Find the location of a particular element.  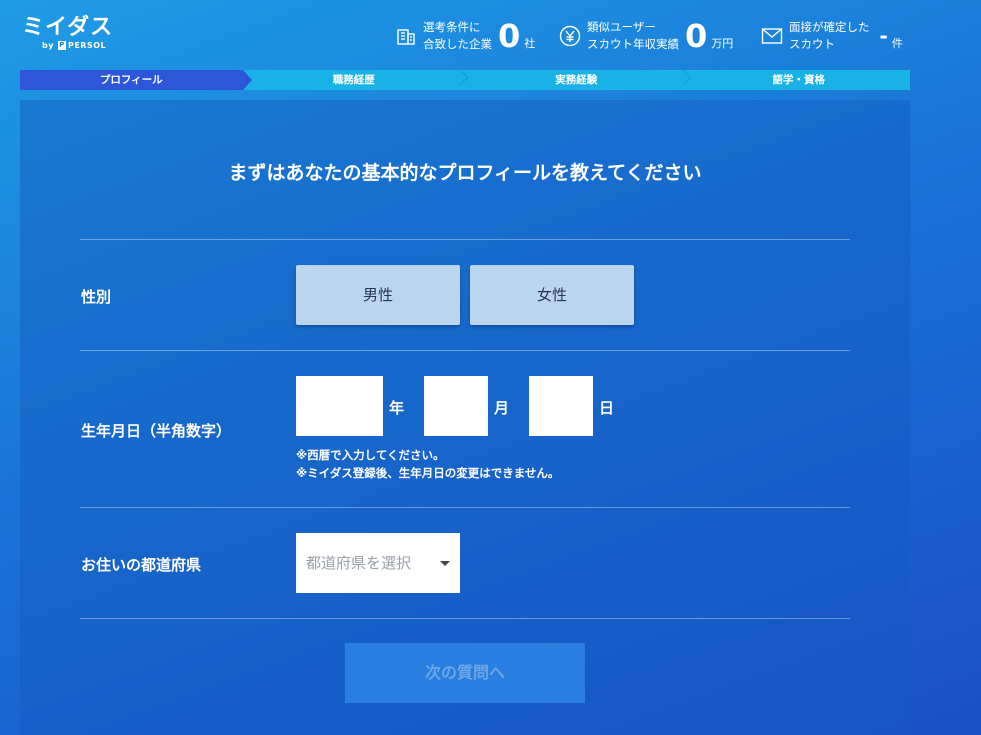

year-unit: 年 is located at coordinates (397, 408).